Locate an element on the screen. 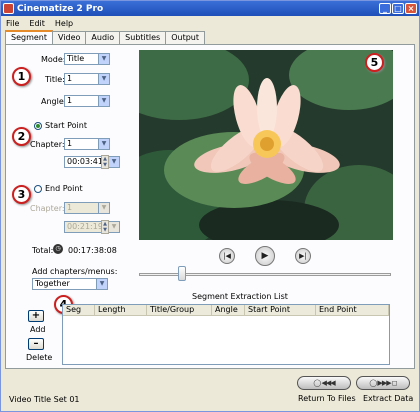  status-text: Video Title Set 01 is located at coordinates (44, 399).